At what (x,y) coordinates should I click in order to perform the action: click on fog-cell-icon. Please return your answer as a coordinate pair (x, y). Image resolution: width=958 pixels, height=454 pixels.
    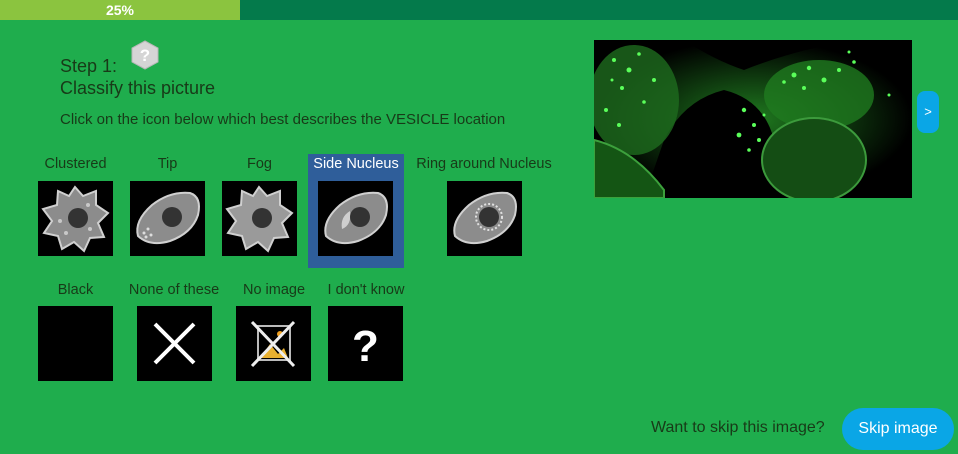
    Looking at the image, I should click on (259, 218).